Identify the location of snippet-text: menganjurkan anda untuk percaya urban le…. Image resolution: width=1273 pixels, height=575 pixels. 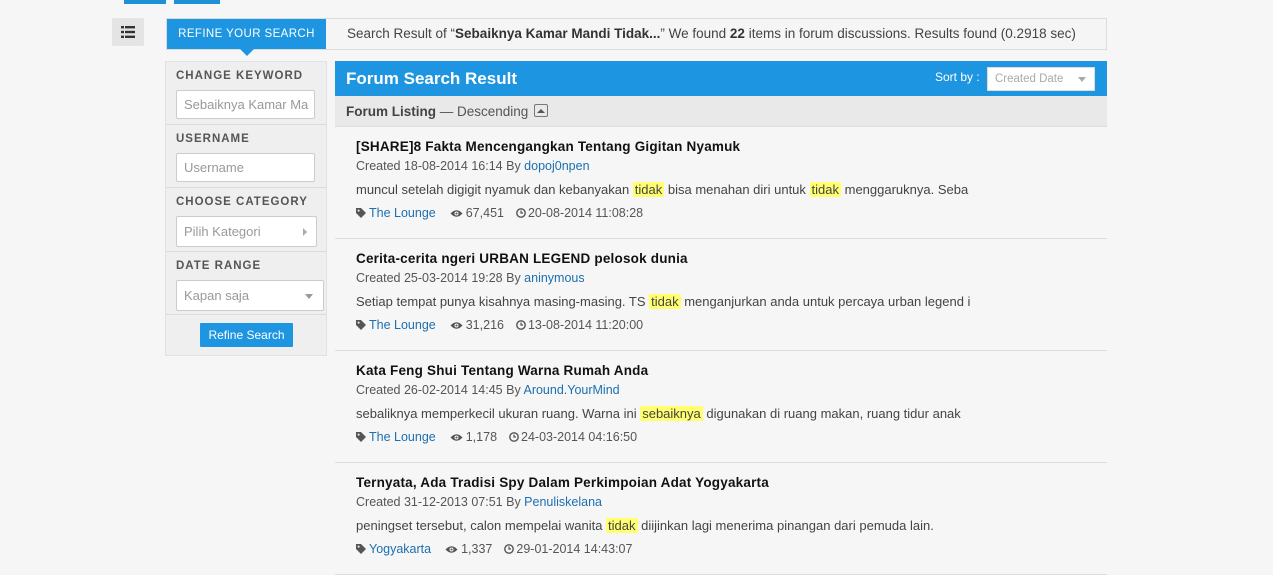
(825, 301).